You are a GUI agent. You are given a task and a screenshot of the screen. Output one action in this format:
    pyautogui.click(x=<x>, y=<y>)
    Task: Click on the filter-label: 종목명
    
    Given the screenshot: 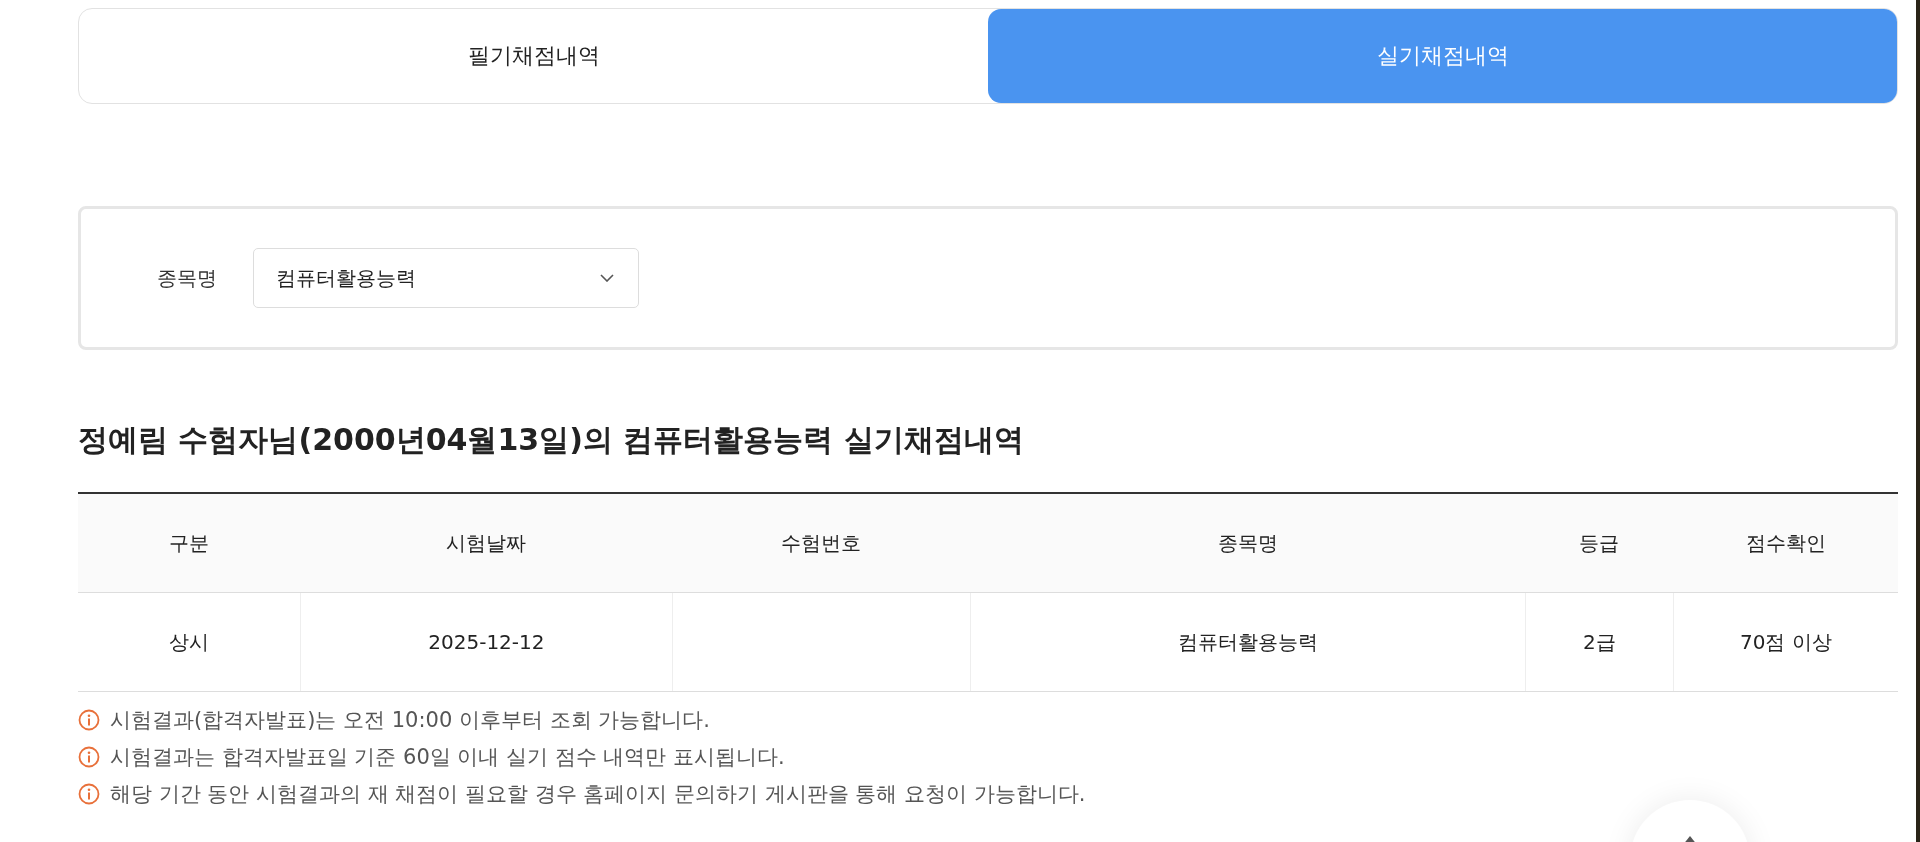 What is the action you would take?
    pyautogui.click(x=187, y=278)
    